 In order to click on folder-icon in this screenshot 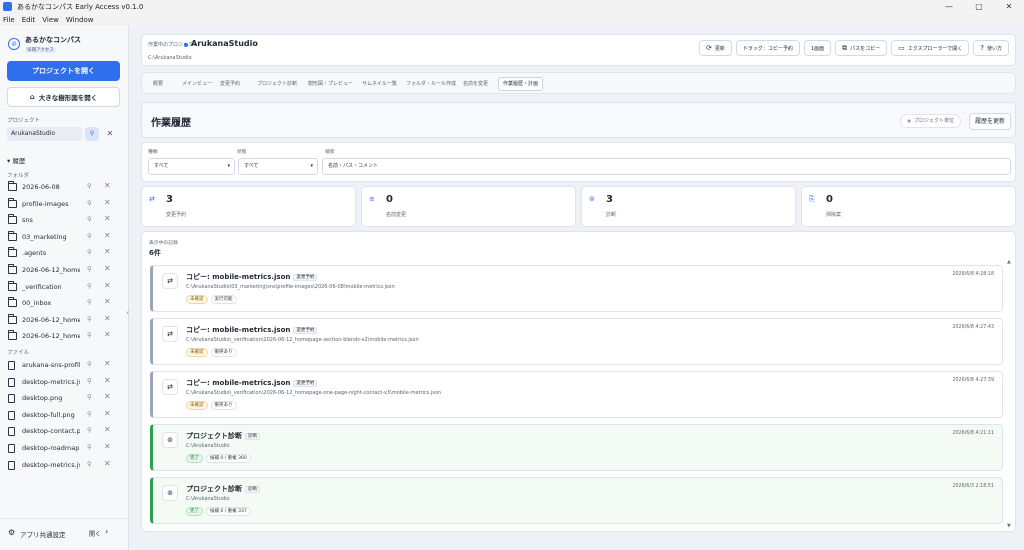, I will do `click(12, 269)`.